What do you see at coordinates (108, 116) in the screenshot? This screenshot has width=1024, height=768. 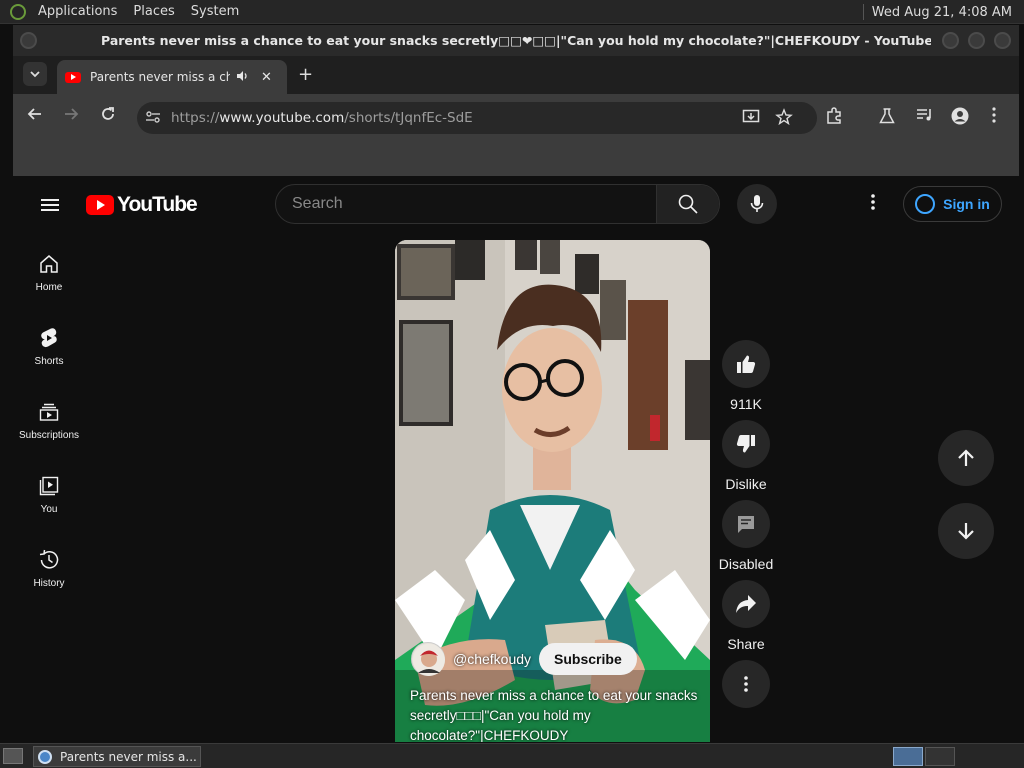 I see `reload-icon` at bounding box center [108, 116].